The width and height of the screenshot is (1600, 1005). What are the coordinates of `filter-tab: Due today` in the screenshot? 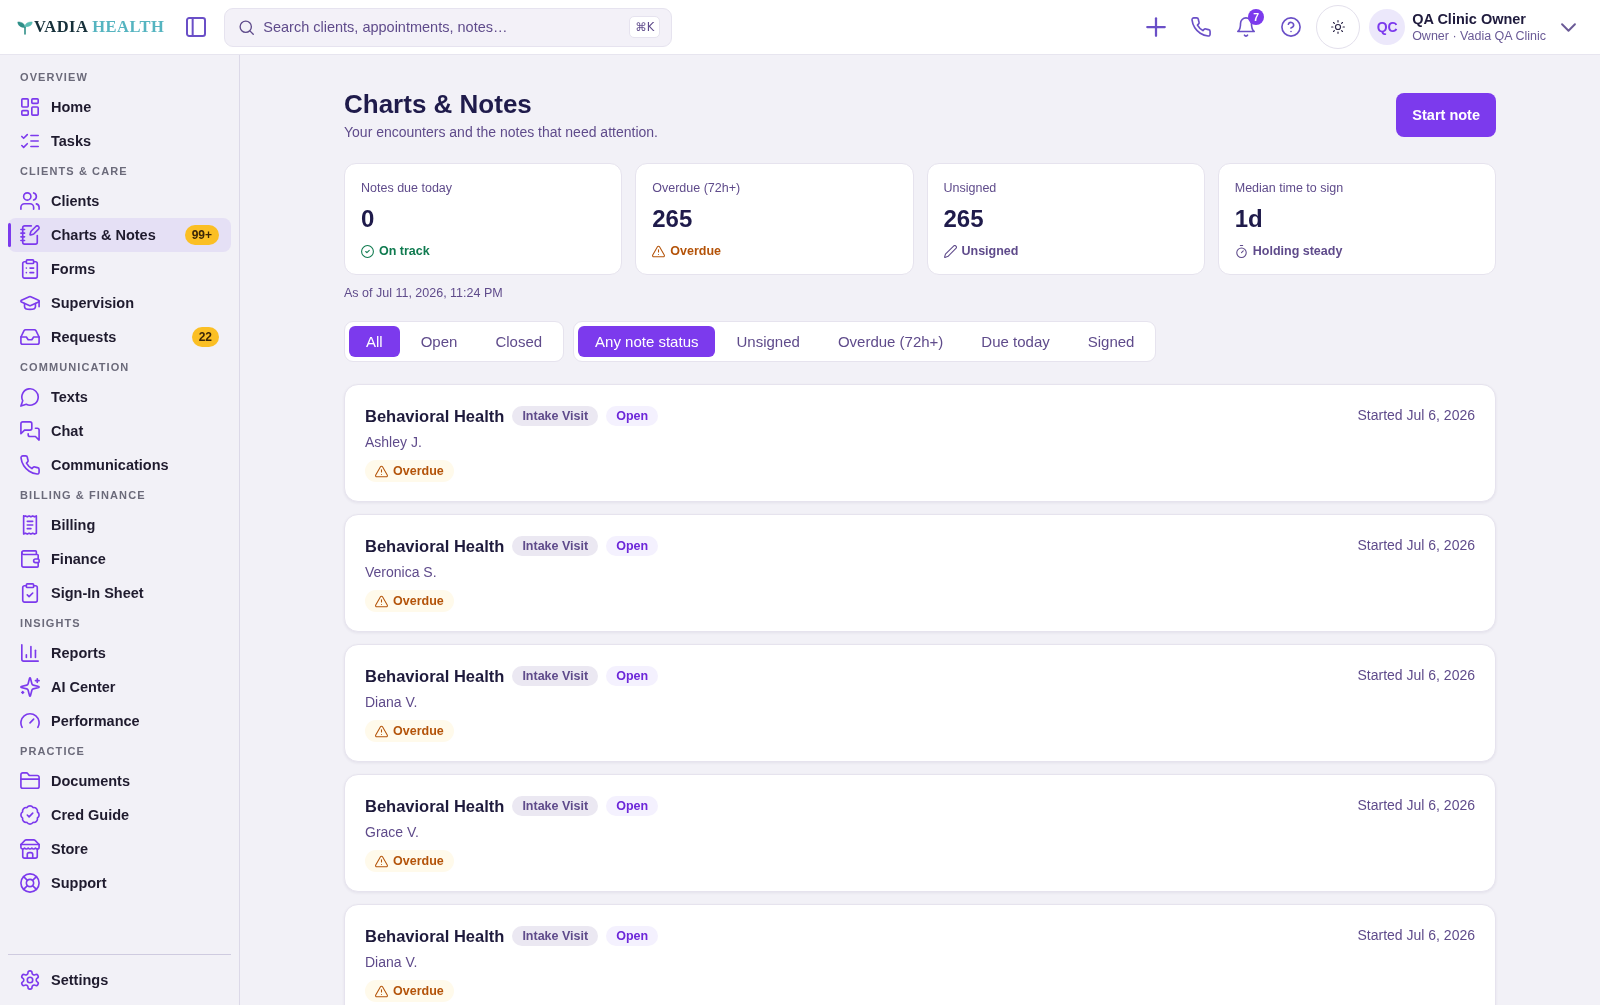 It's located at (1015, 341).